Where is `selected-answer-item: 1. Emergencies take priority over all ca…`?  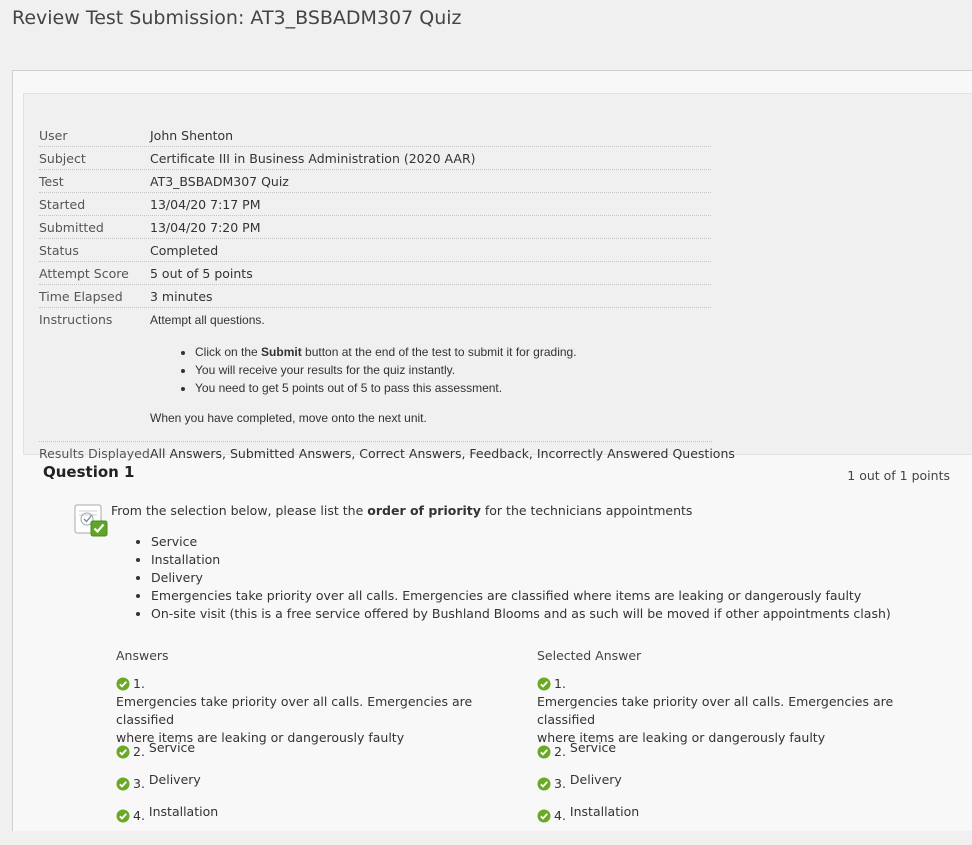
selected-answer-item: 1. Emergencies take priority over all ca… is located at coordinates (739, 711).